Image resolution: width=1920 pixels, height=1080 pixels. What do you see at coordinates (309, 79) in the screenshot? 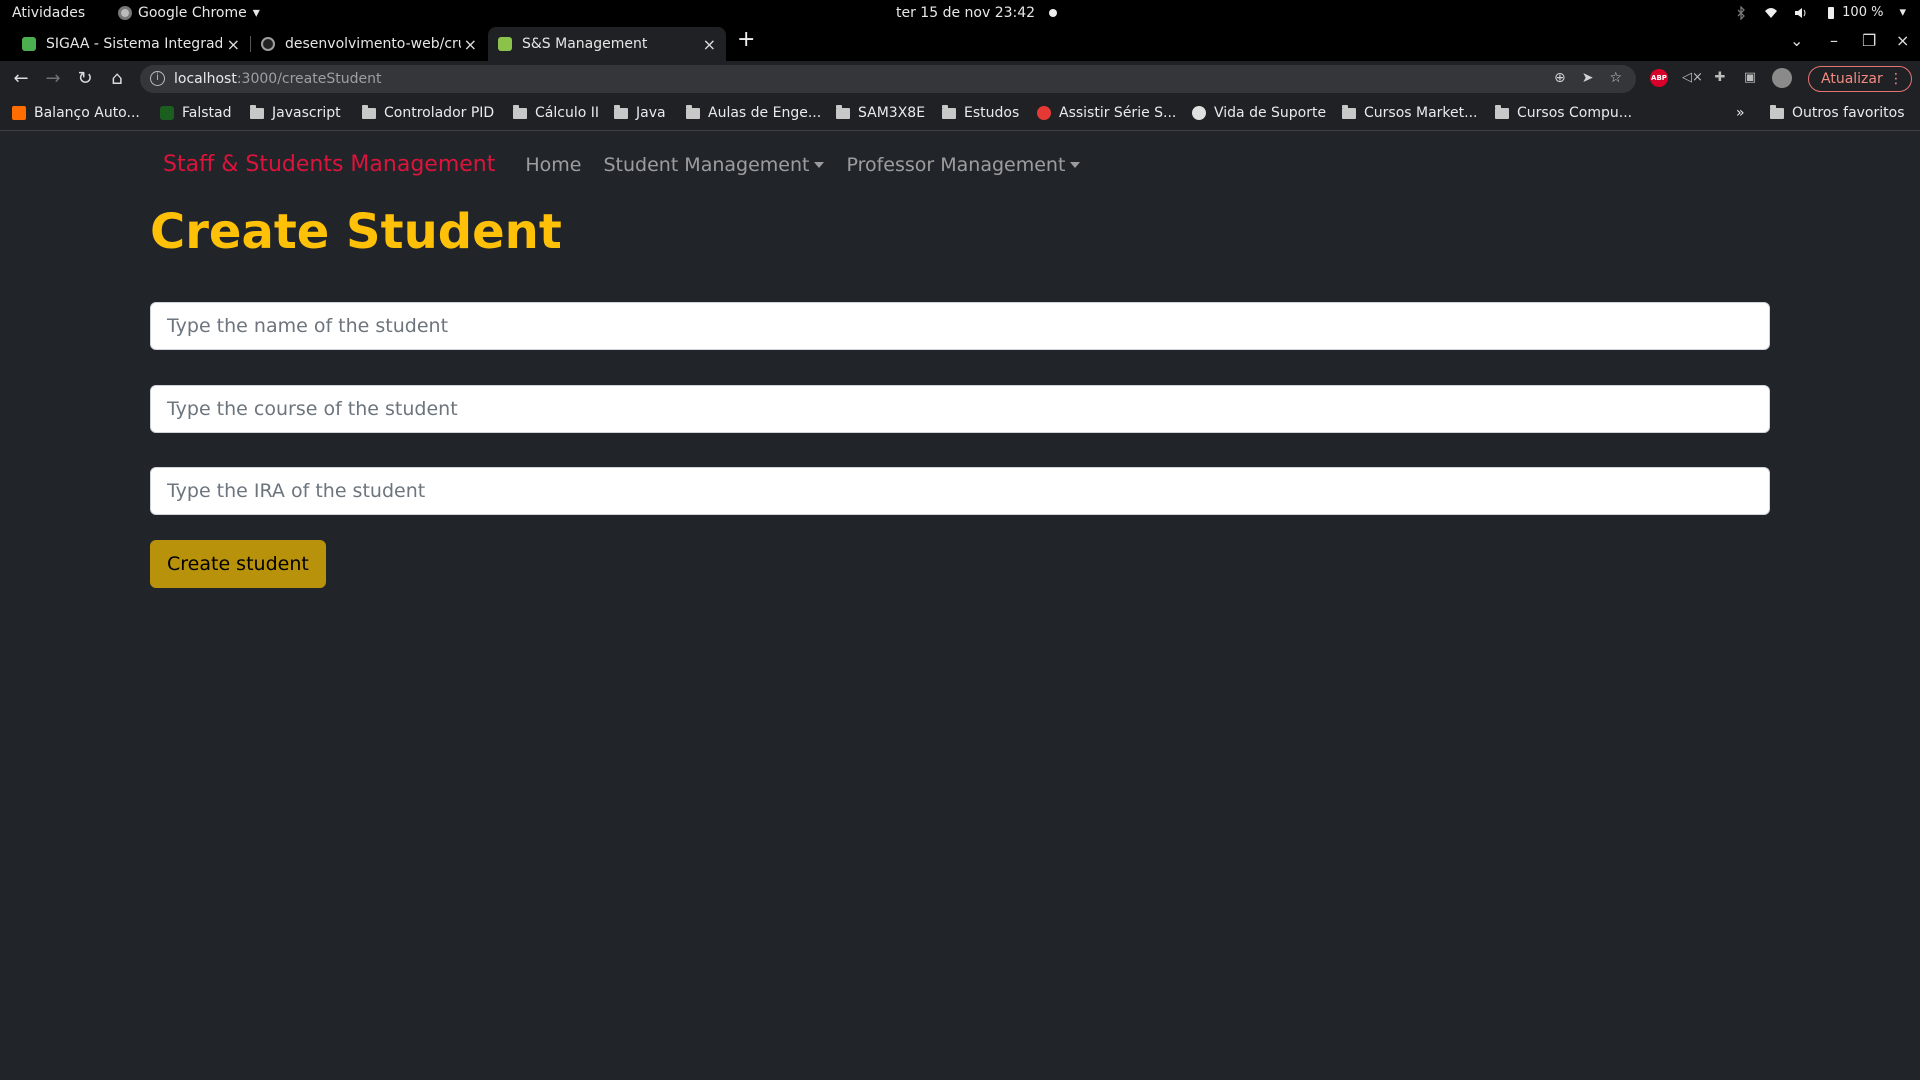
I see `url-path: :3000/createStudent` at bounding box center [309, 79].